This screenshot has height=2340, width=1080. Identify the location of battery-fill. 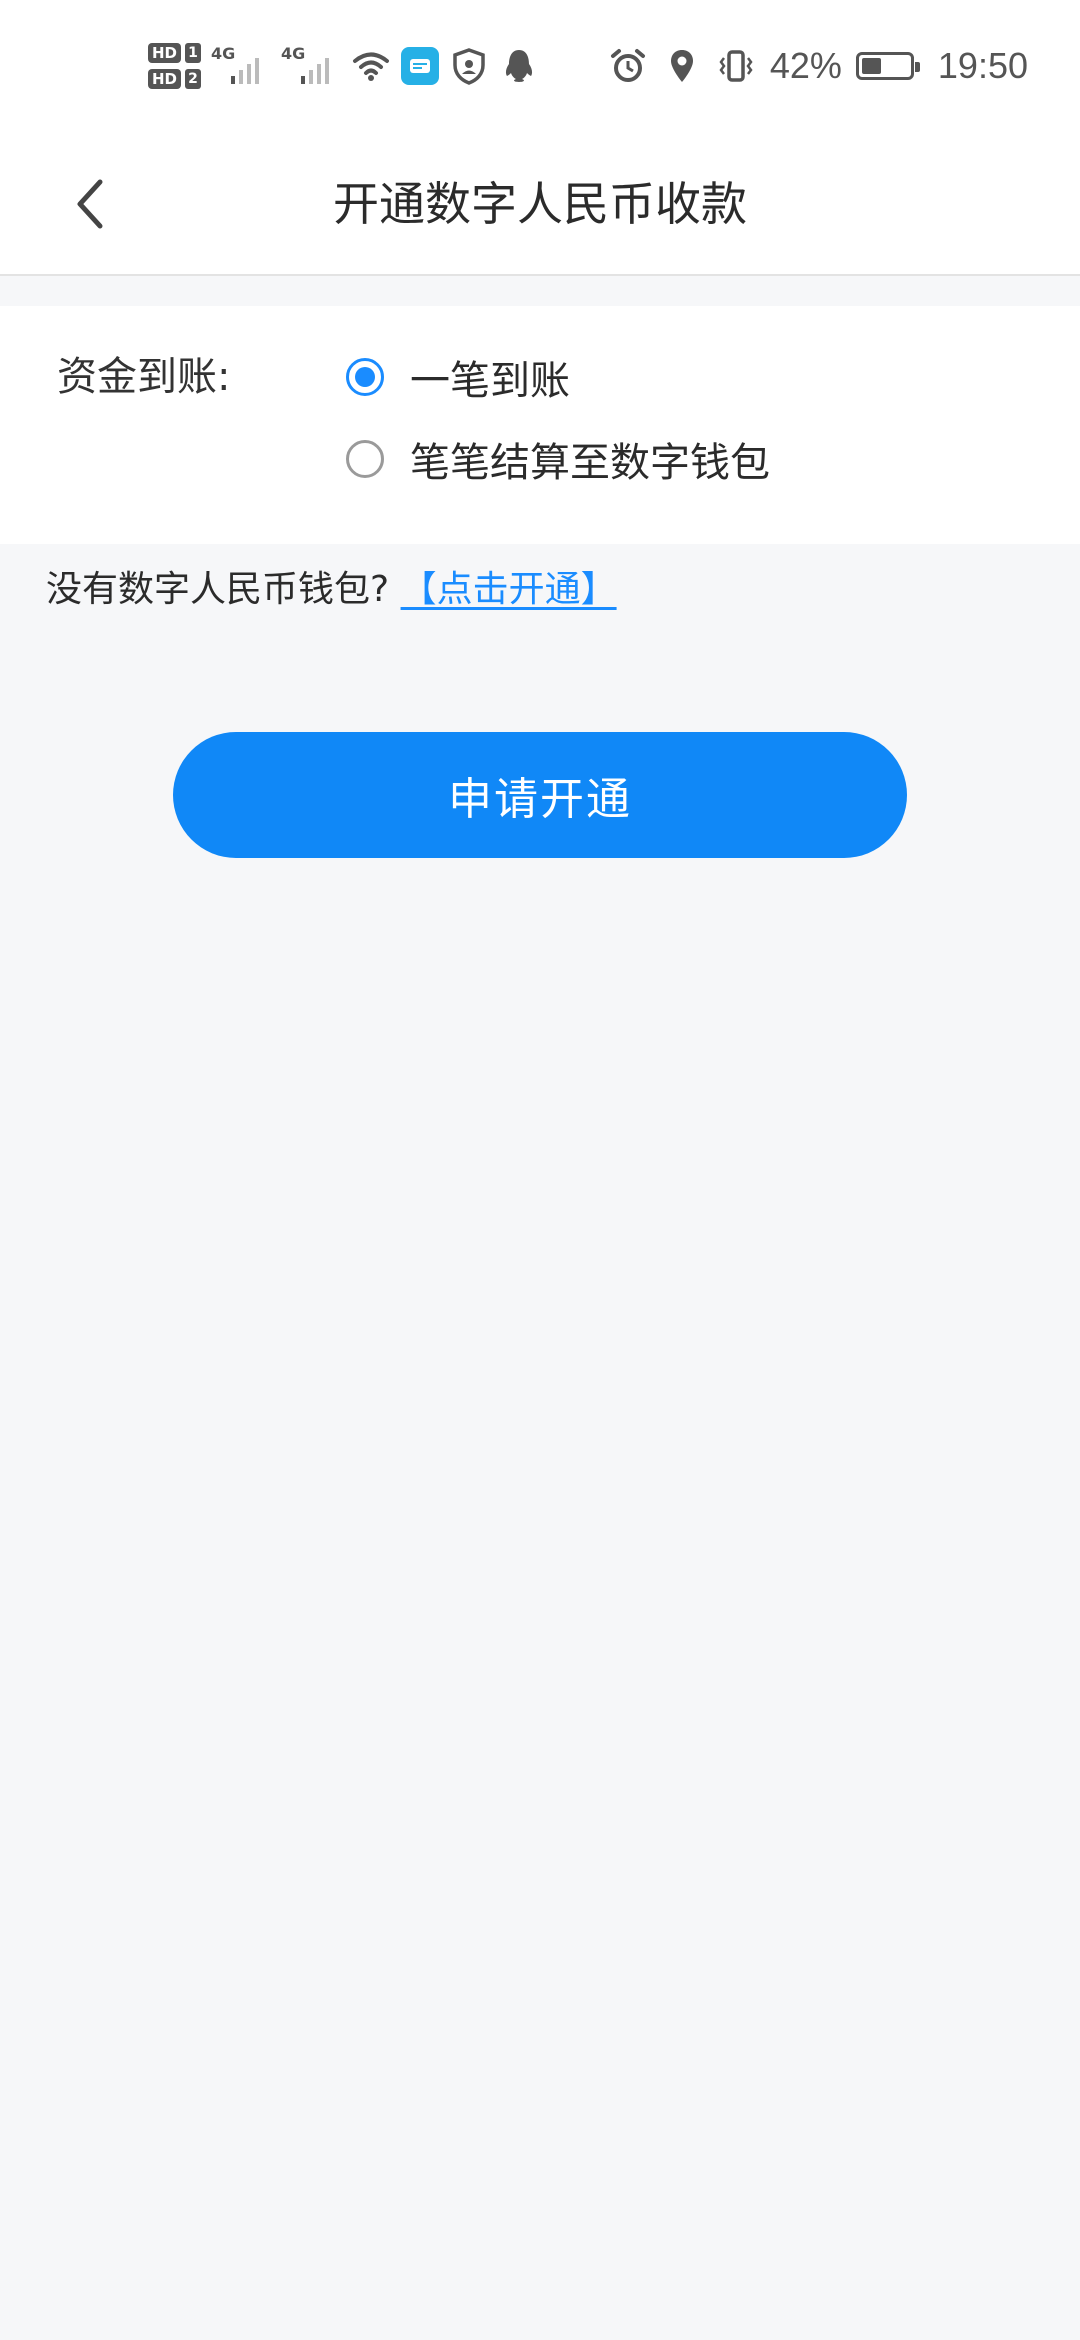
(871, 66).